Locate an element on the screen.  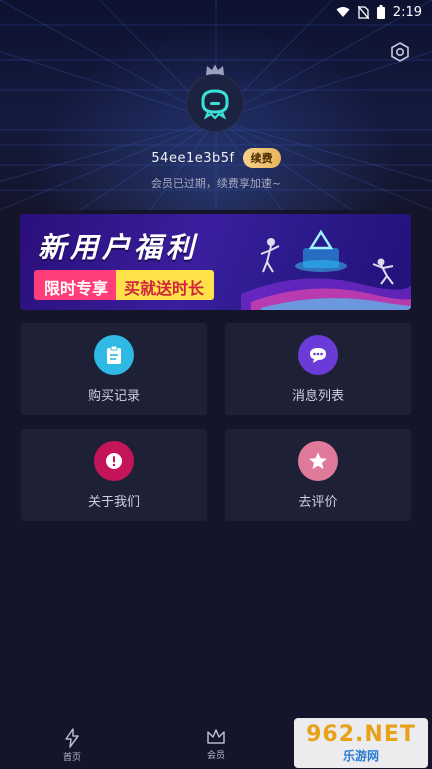
nav-item-home: 首页 is located at coordinates (72, 745).